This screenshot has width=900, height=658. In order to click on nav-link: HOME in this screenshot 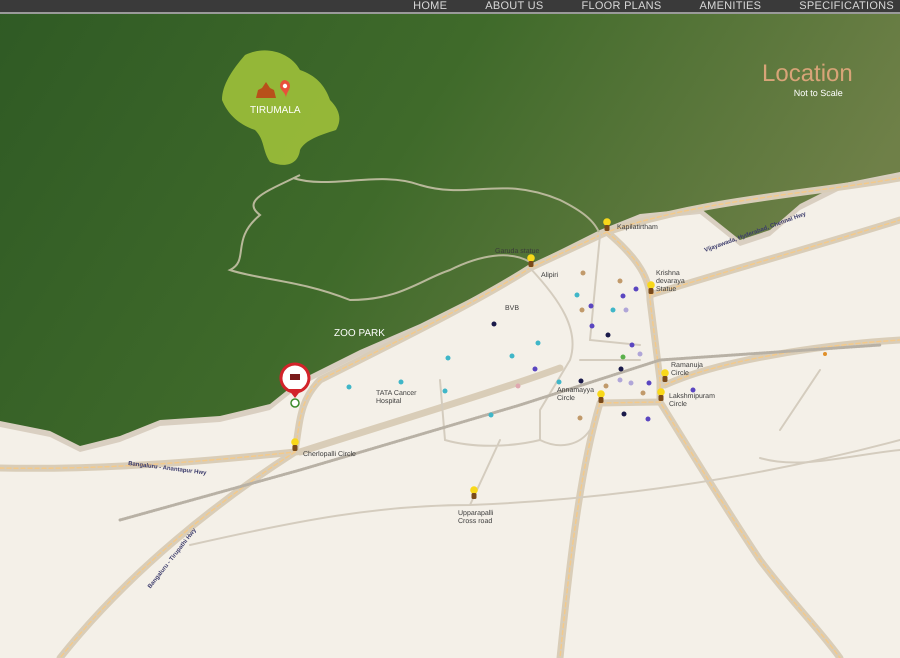, I will do `click(430, 6)`.